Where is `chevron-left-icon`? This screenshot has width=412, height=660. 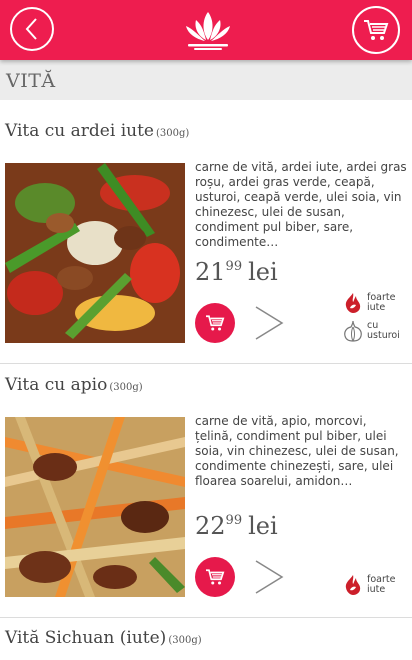 chevron-left-icon is located at coordinates (31, 29).